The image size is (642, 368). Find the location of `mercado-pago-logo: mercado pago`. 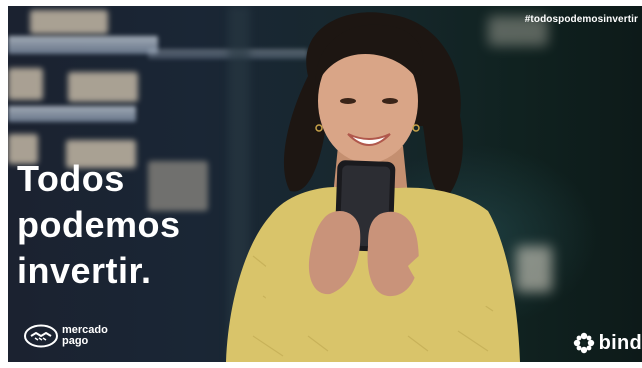

mercado-pago-logo: mercado pago is located at coordinates (66, 336).